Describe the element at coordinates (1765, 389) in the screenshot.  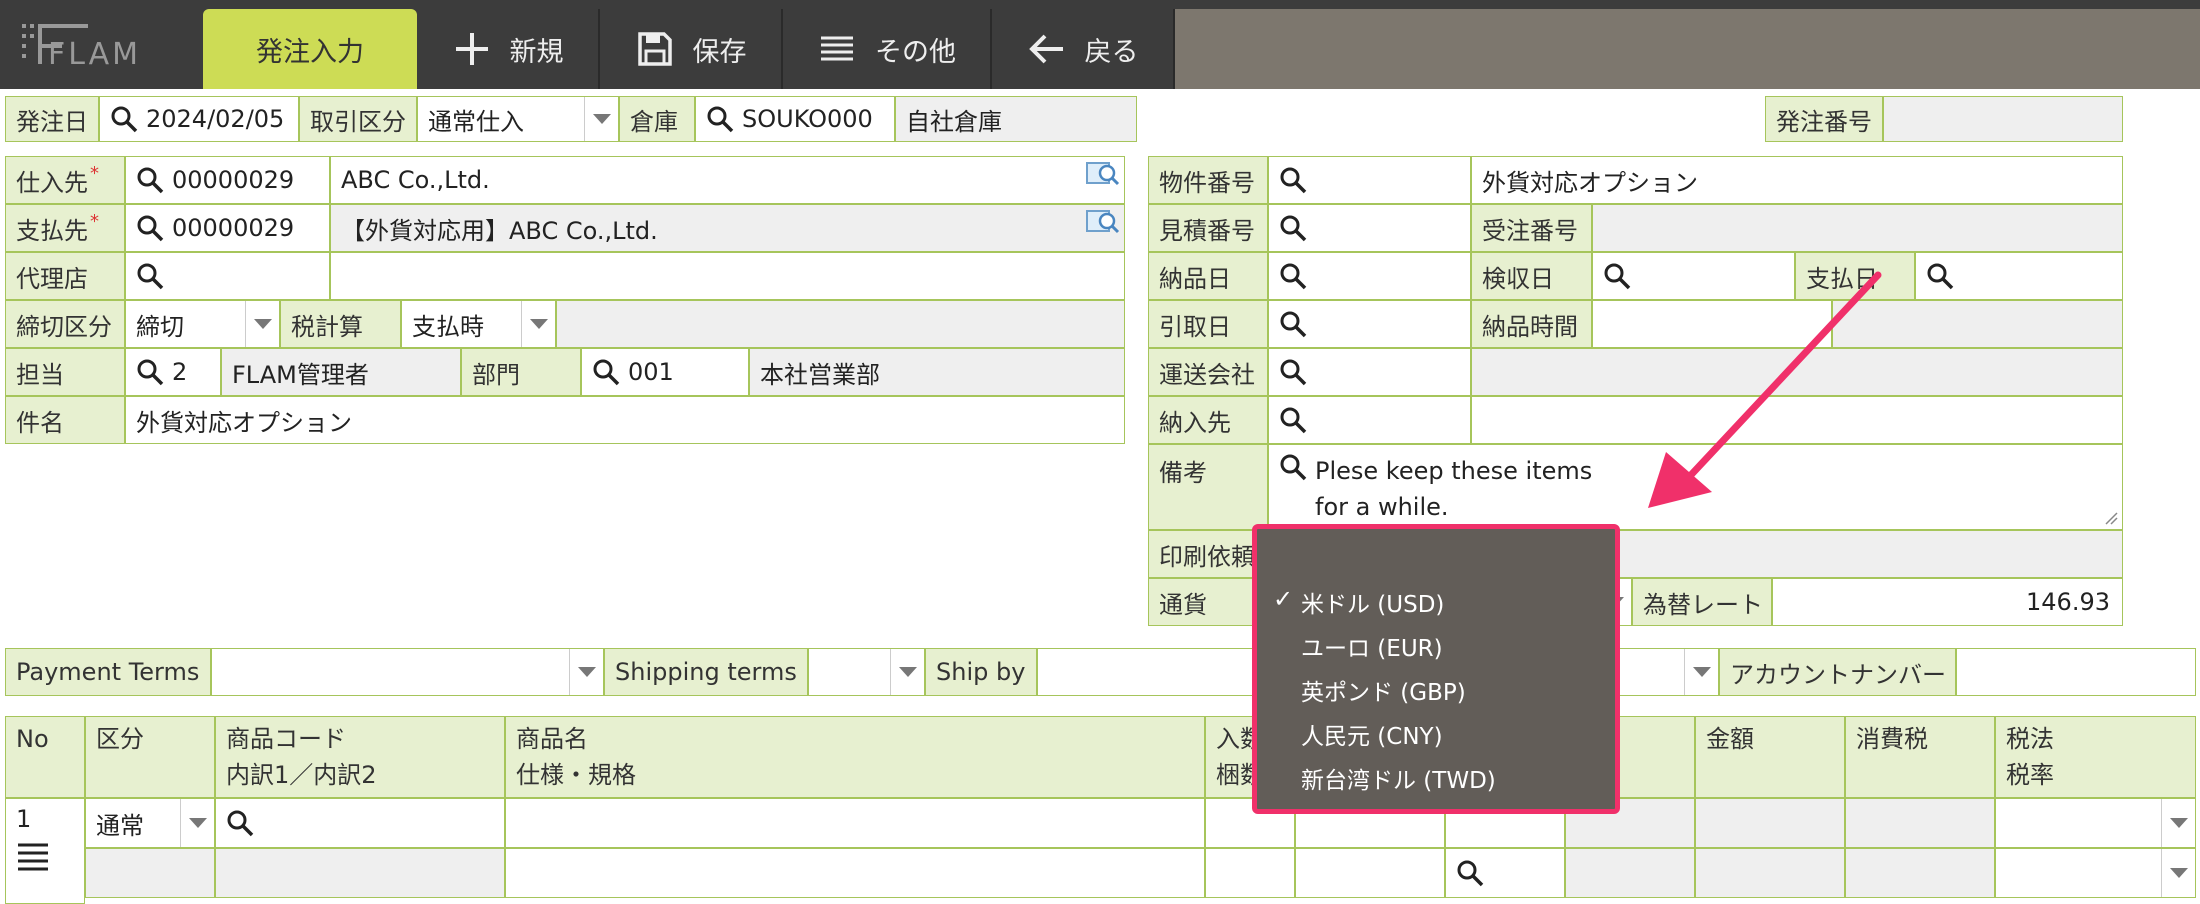
I see `annotation-arrow` at that location.